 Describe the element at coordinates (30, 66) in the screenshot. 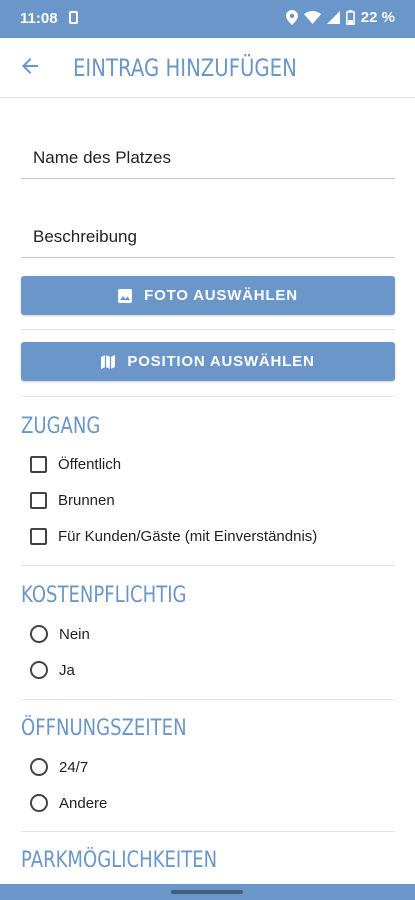

I see `back-arrow-icon` at that location.